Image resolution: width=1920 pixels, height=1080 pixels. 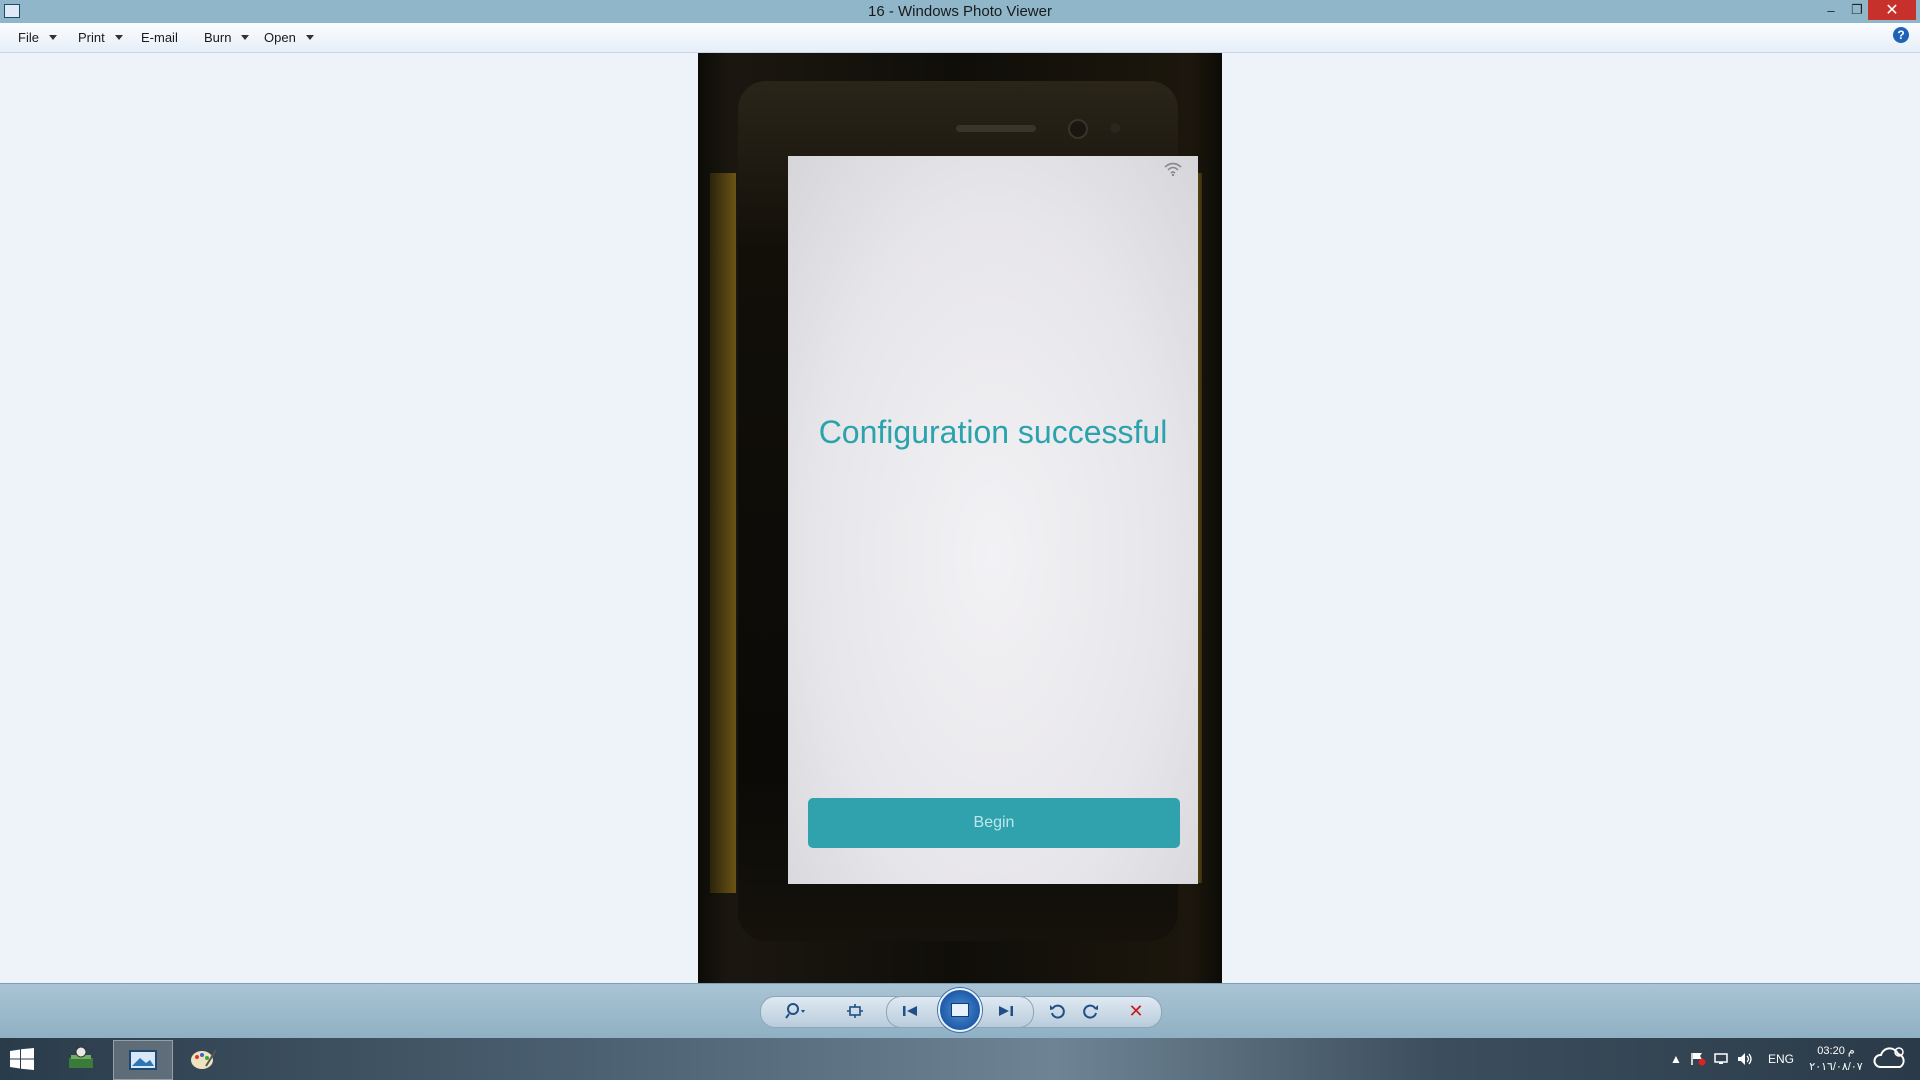 I want to click on chevron-up-icon: ▲, so click(x=1676, y=1059).